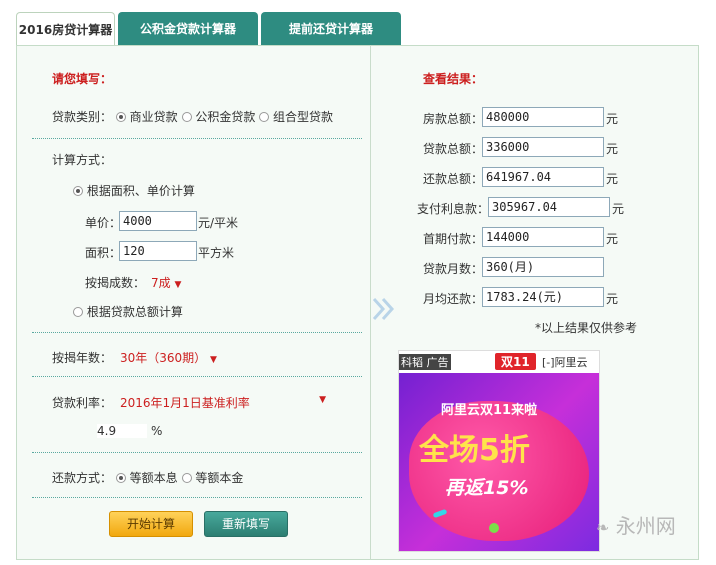 Image resolution: width=716 pixels, height=565 pixels. What do you see at coordinates (474, 450) in the screenshot?
I see `ad-line-2: 全场5折` at bounding box center [474, 450].